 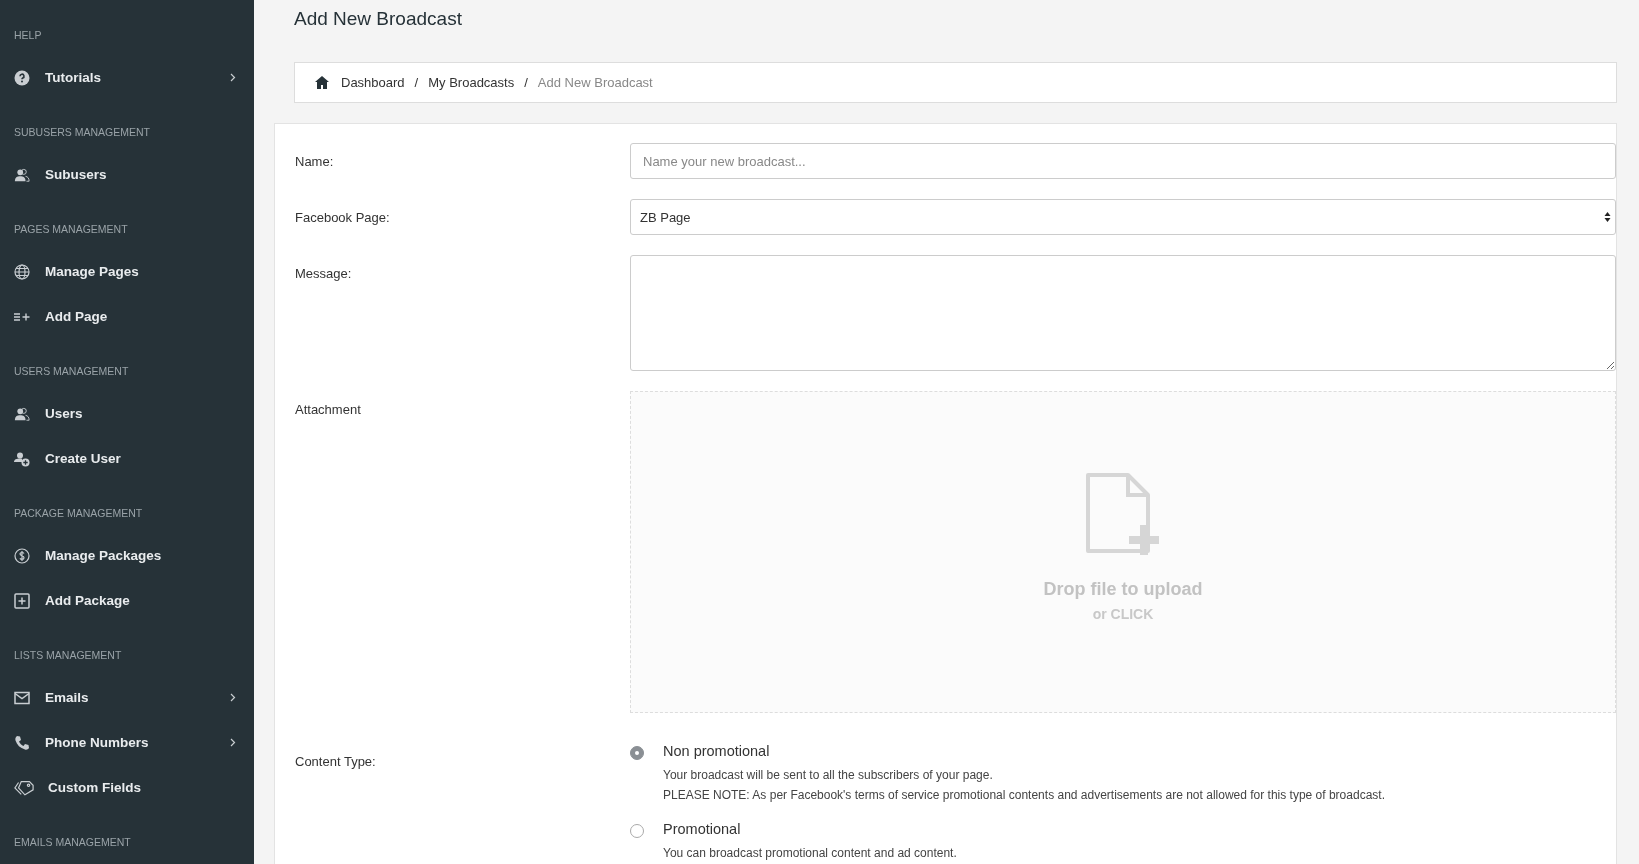 What do you see at coordinates (127, 77) in the screenshot?
I see `sidebar-item: Tutorials` at bounding box center [127, 77].